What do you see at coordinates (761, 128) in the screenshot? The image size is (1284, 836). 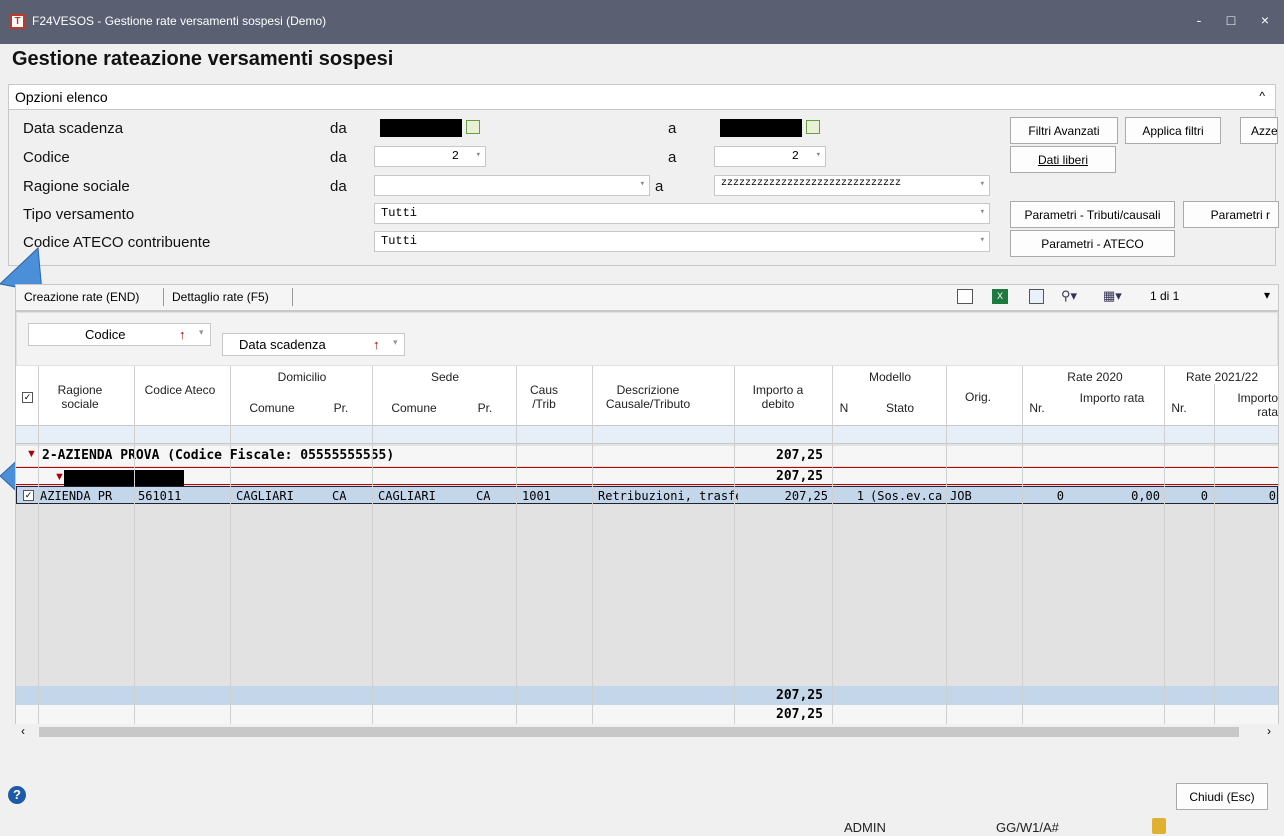 I see `date-to-redacted` at bounding box center [761, 128].